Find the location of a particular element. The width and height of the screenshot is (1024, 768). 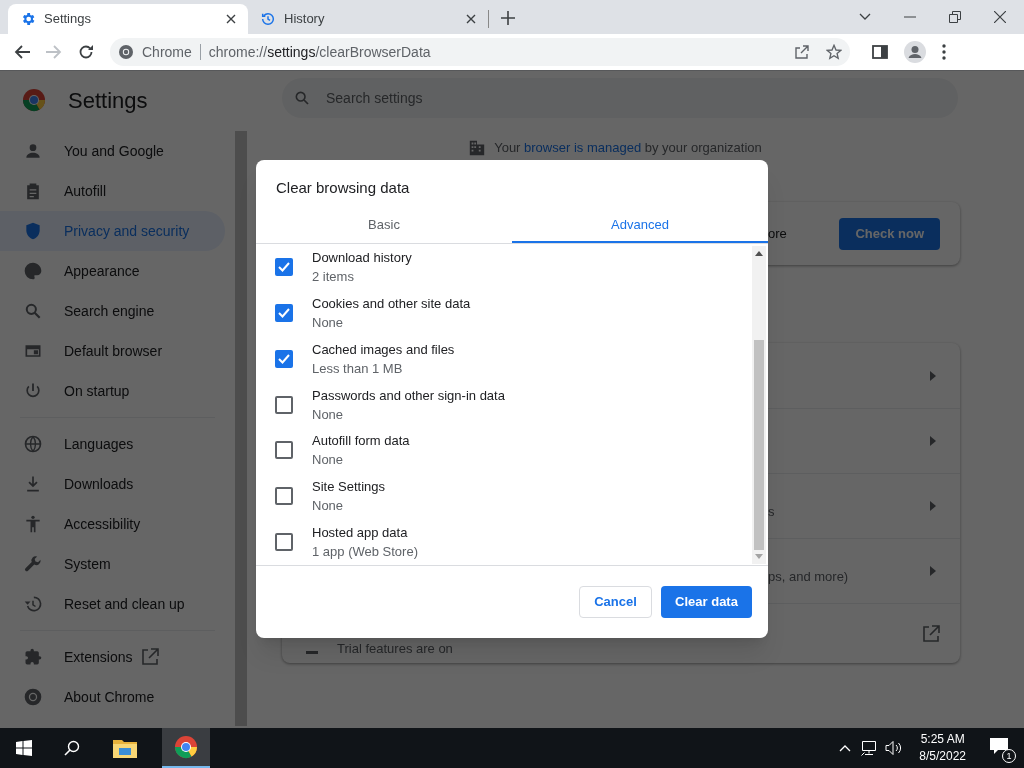

cancel-button: Cancel is located at coordinates (615, 602).